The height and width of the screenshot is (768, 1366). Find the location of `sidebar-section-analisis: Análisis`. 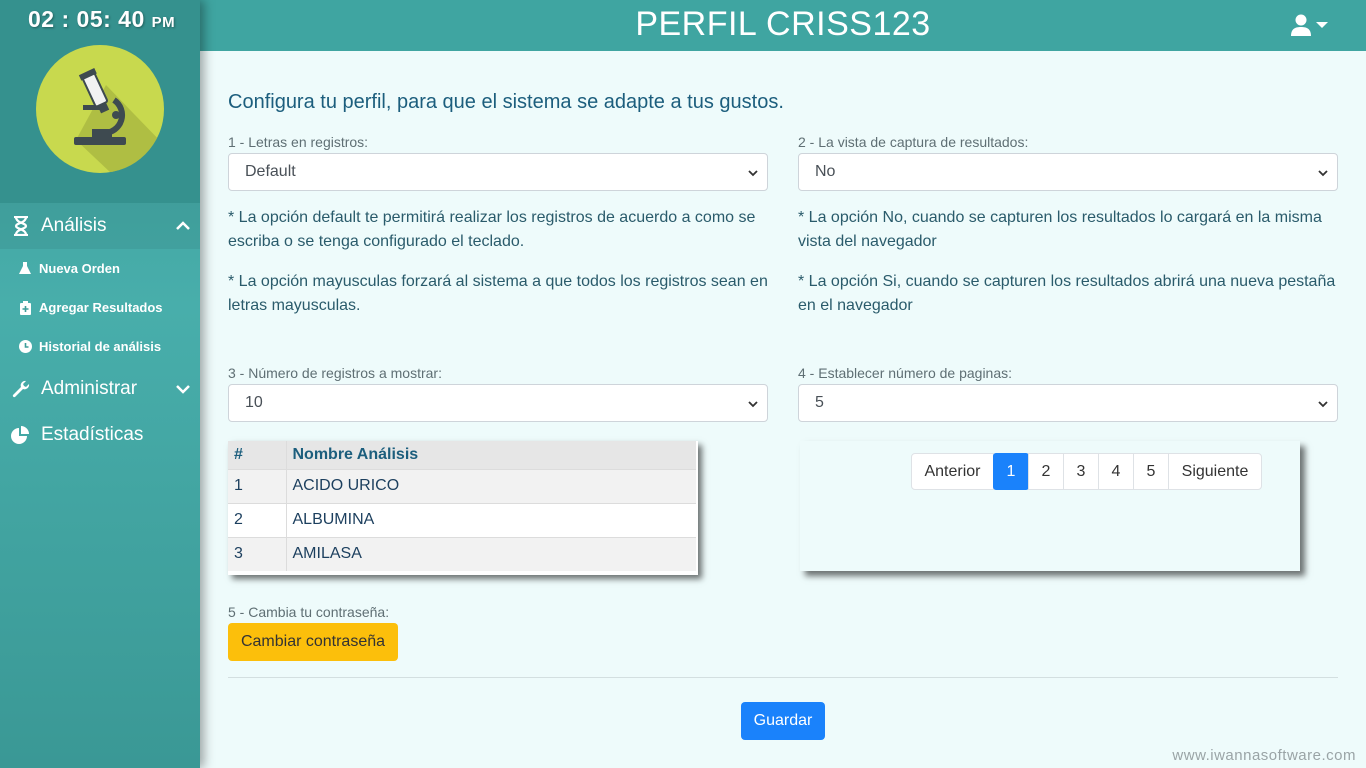

sidebar-section-analisis: Análisis is located at coordinates (100, 226).